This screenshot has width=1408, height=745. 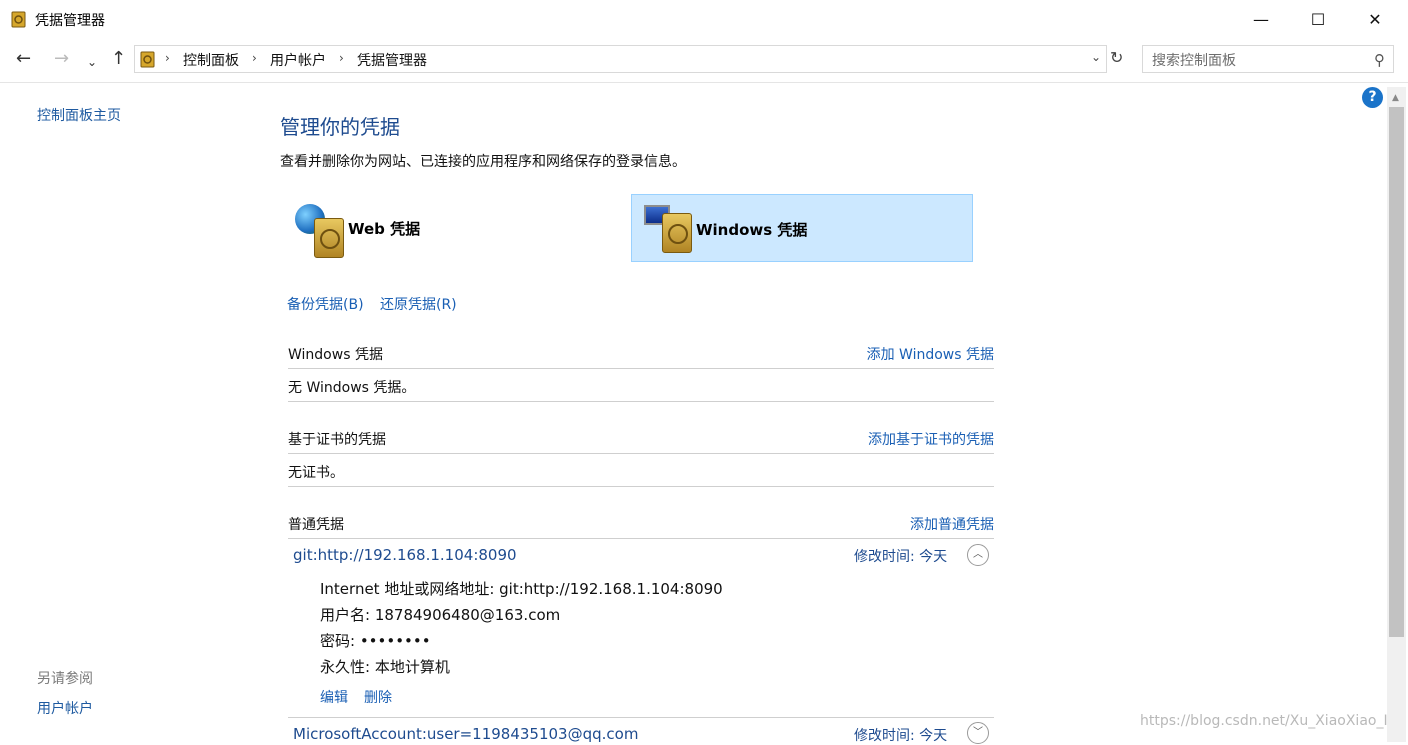 I want to click on breadcrumb-control-panel: 控制面板, so click(x=211, y=60).